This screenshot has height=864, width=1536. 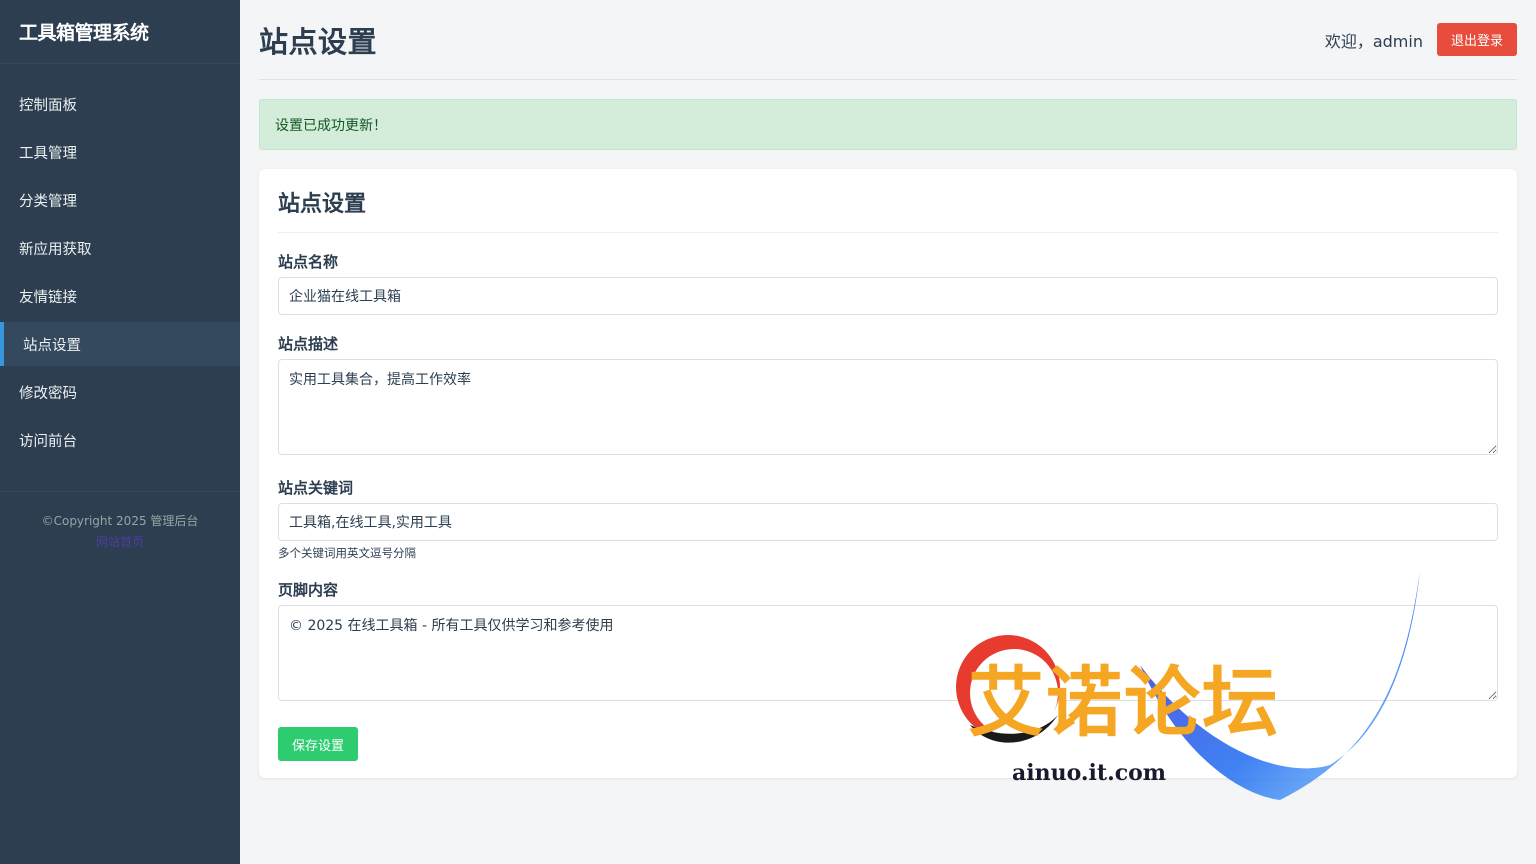 I want to click on sidebar-item-site-settings: 站点设置, so click(x=120, y=344).